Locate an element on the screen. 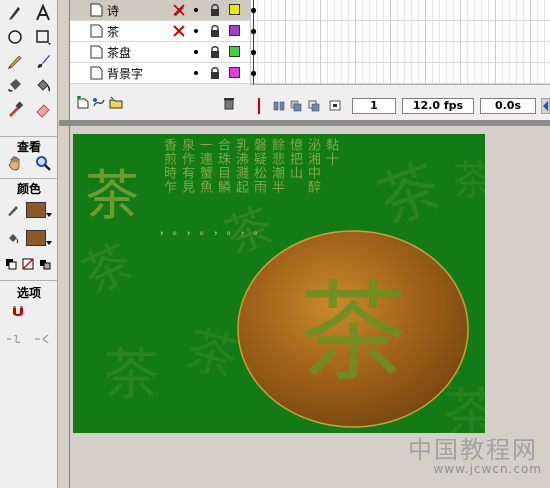 The width and height of the screenshot is (550, 488). center-frame-button is located at coordinates (279, 105).